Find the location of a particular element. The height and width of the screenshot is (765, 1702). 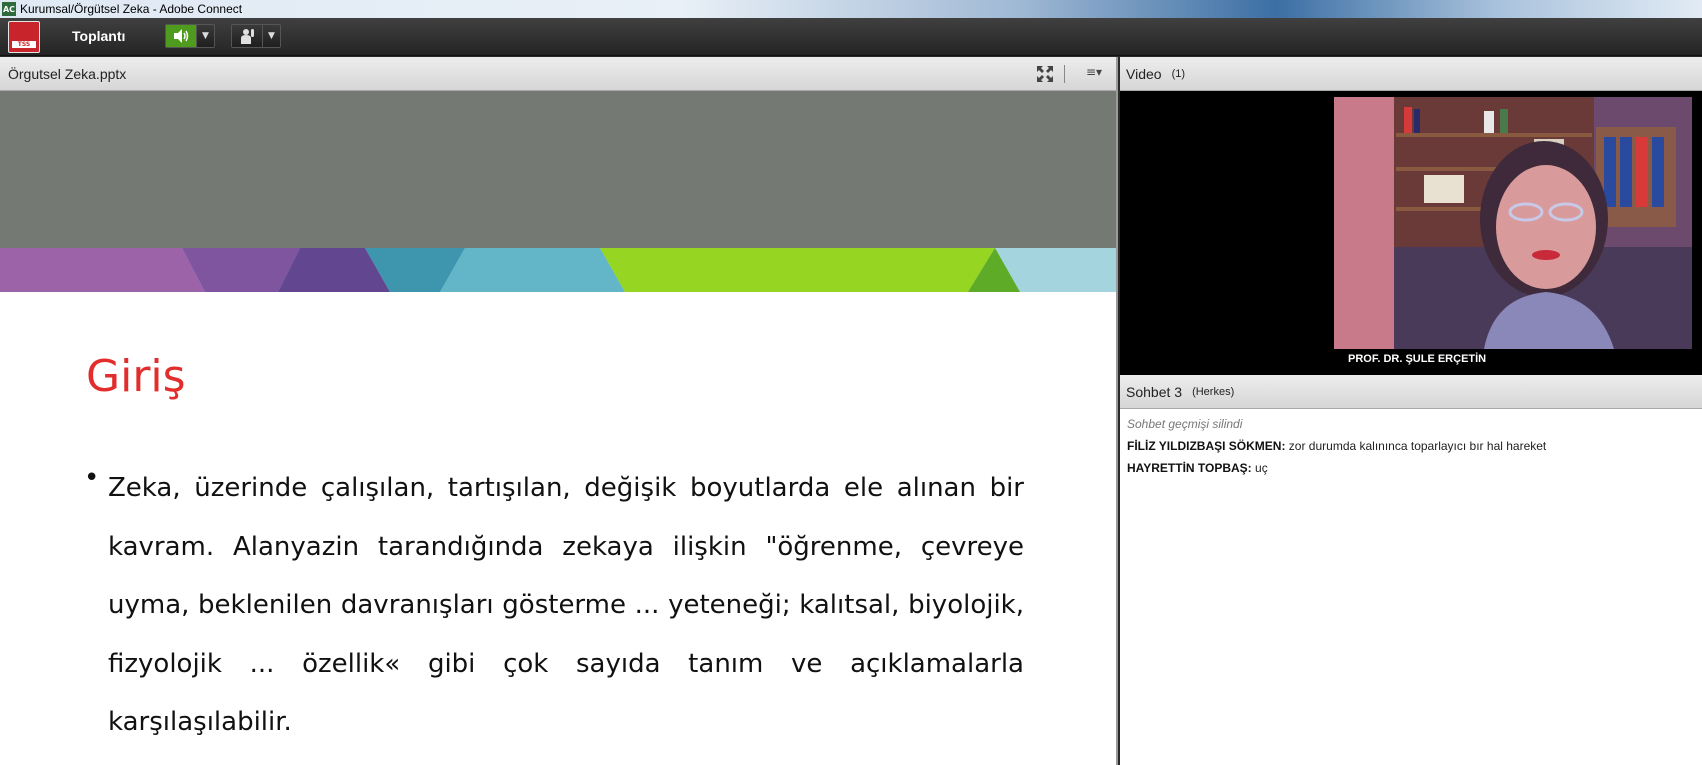

chat-message: HAYRETTİN TOPBAŞ: uç is located at coordinates (1411, 468).